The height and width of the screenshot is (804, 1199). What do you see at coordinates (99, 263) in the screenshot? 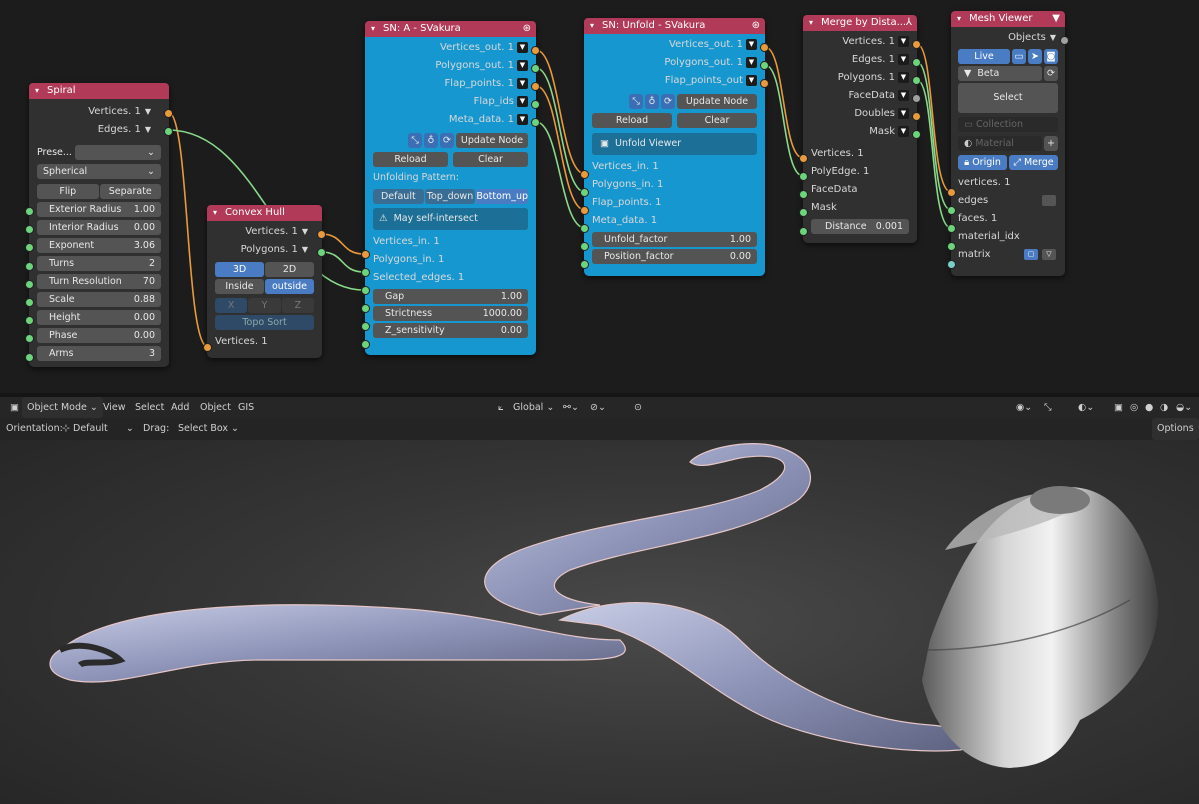
I see `spiral-value-field: Turns 2` at bounding box center [99, 263].